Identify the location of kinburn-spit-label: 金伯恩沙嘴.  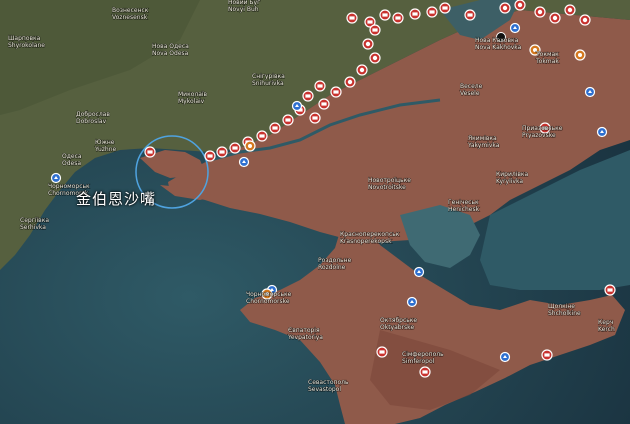
(116, 199).